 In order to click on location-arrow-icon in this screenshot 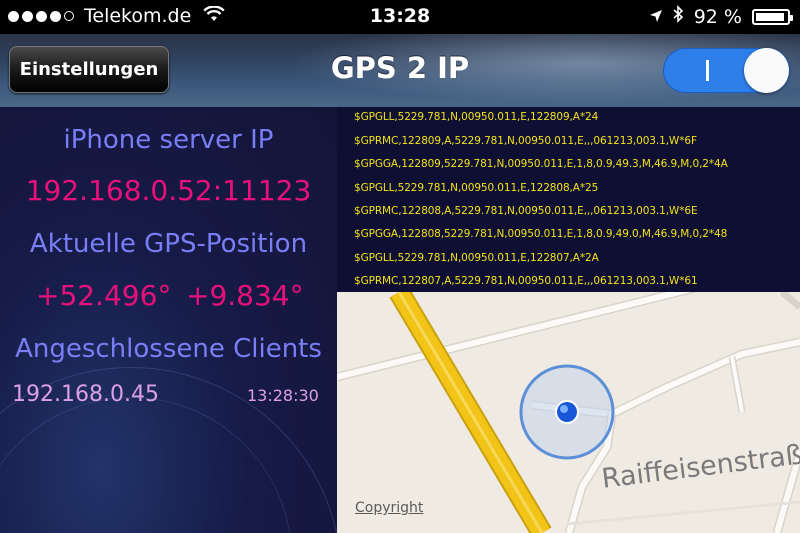, I will do `click(656, 17)`.